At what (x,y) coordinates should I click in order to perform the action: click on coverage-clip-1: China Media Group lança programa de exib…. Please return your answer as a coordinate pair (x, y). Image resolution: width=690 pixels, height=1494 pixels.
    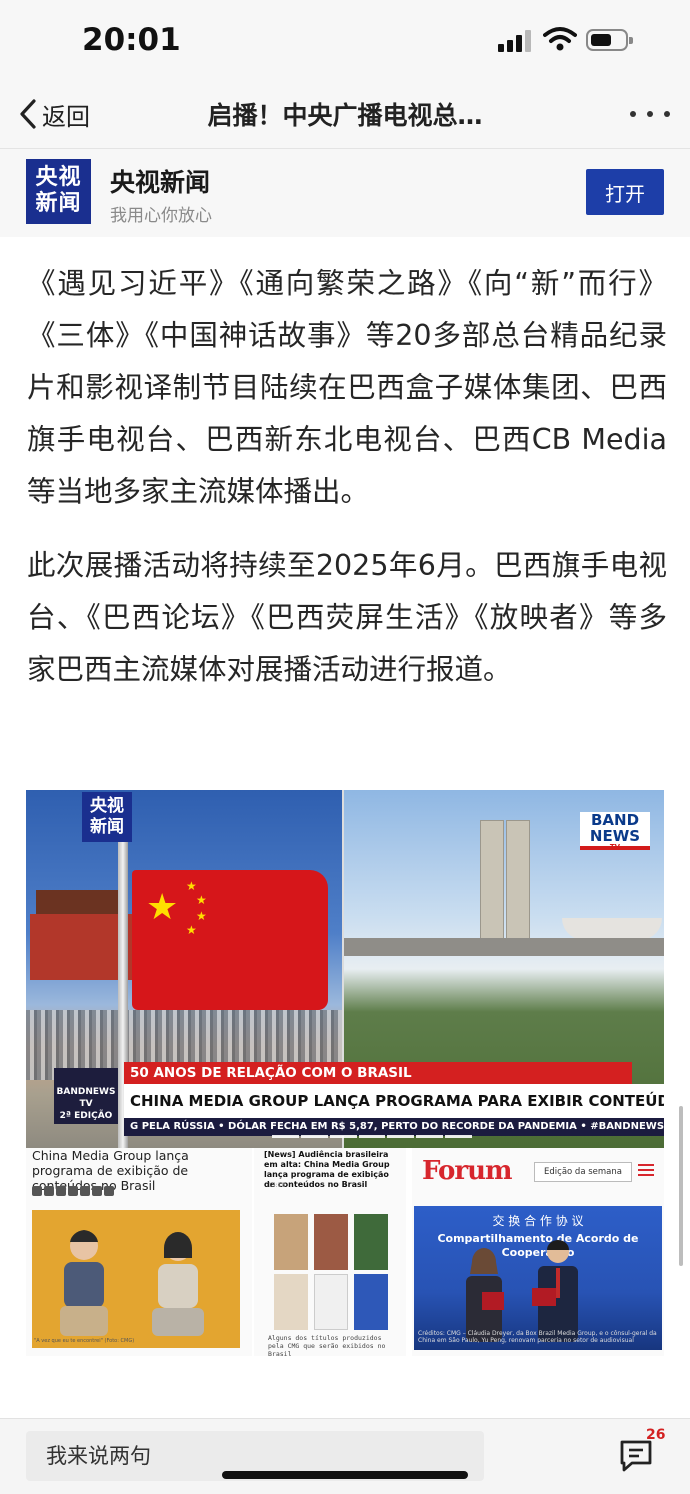
    Looking at the image, I should click on (139, 1252).